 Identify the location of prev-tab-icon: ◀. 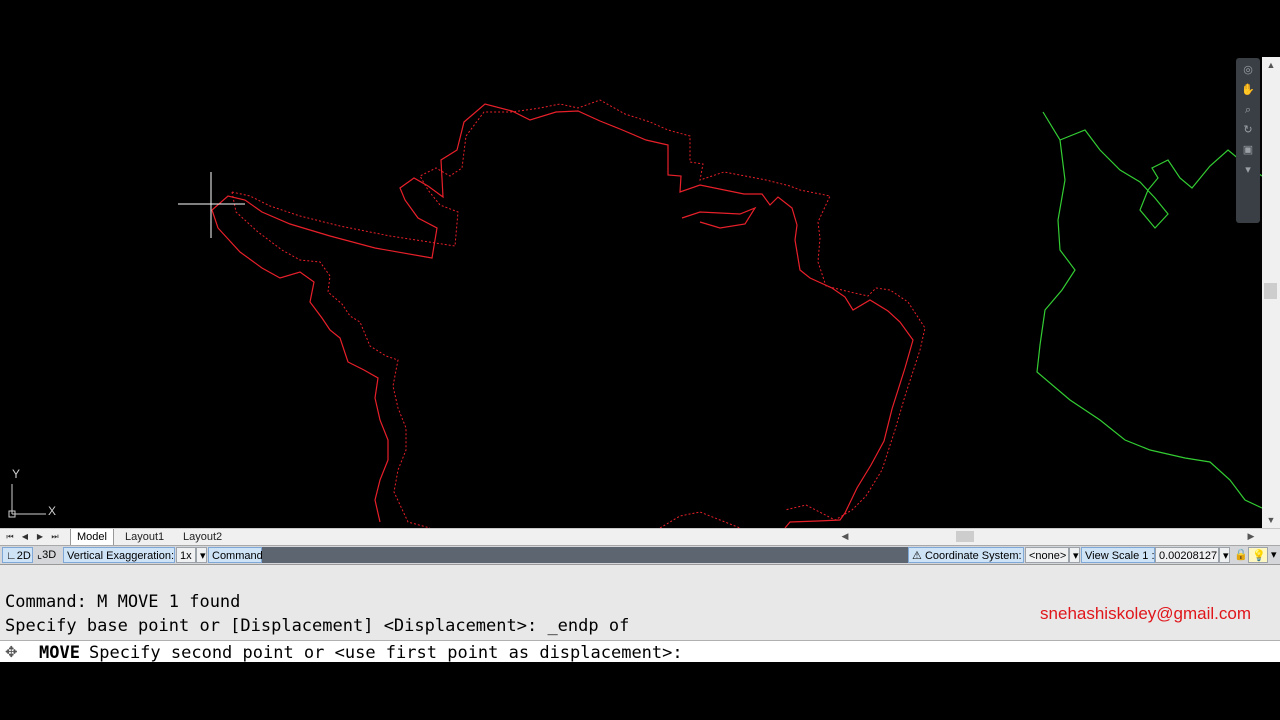
(25, 537).